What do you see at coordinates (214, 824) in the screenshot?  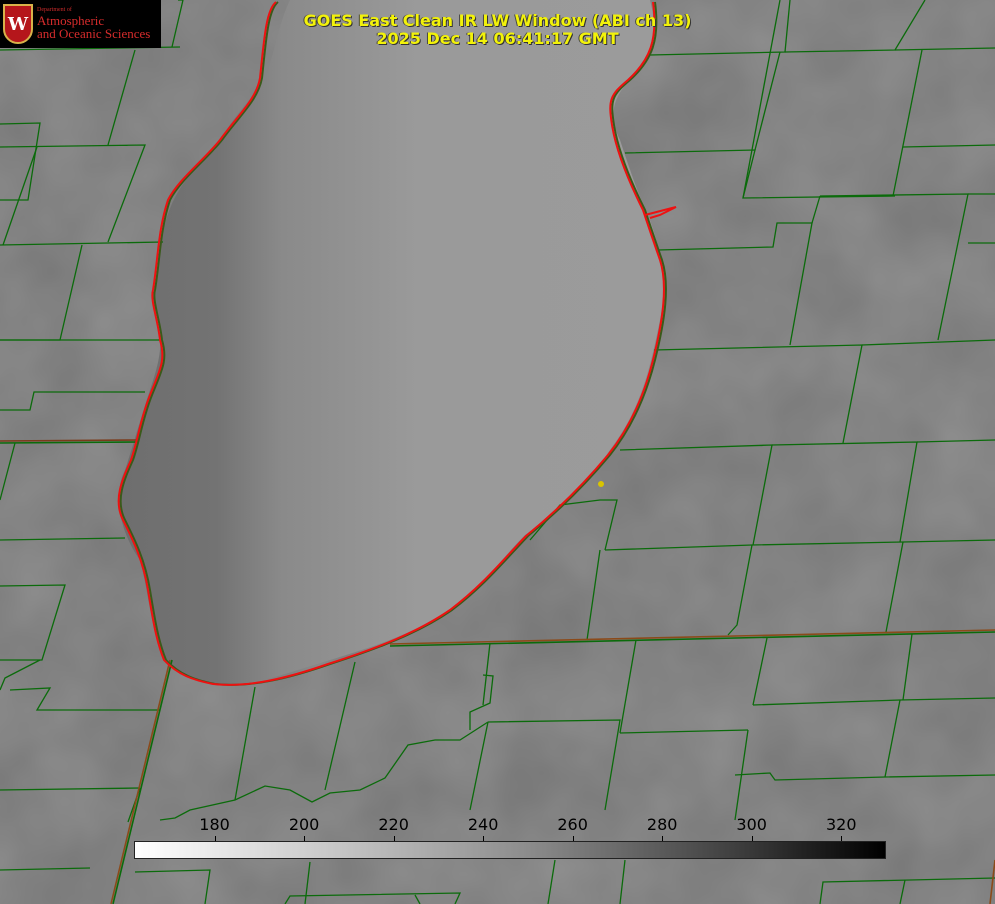 I see `colorbar-tick-label: 180` at bounding box center [214, 824].